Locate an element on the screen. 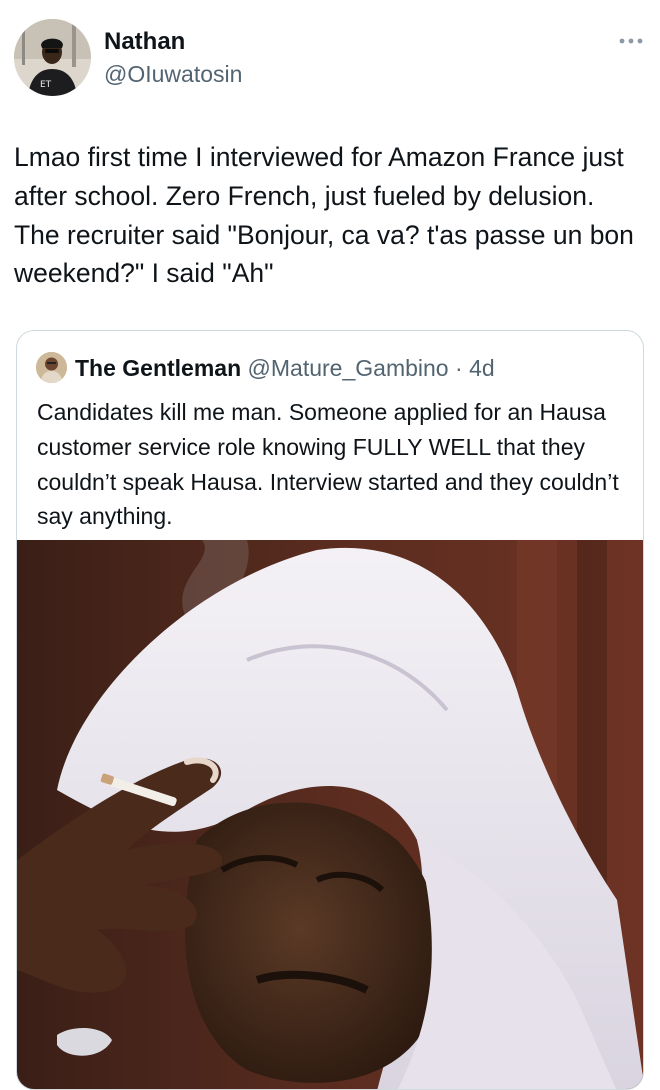 This screenshot has height=1090, width=660. author-handle: @OIuwatosin is located at coordinates (173, 74).